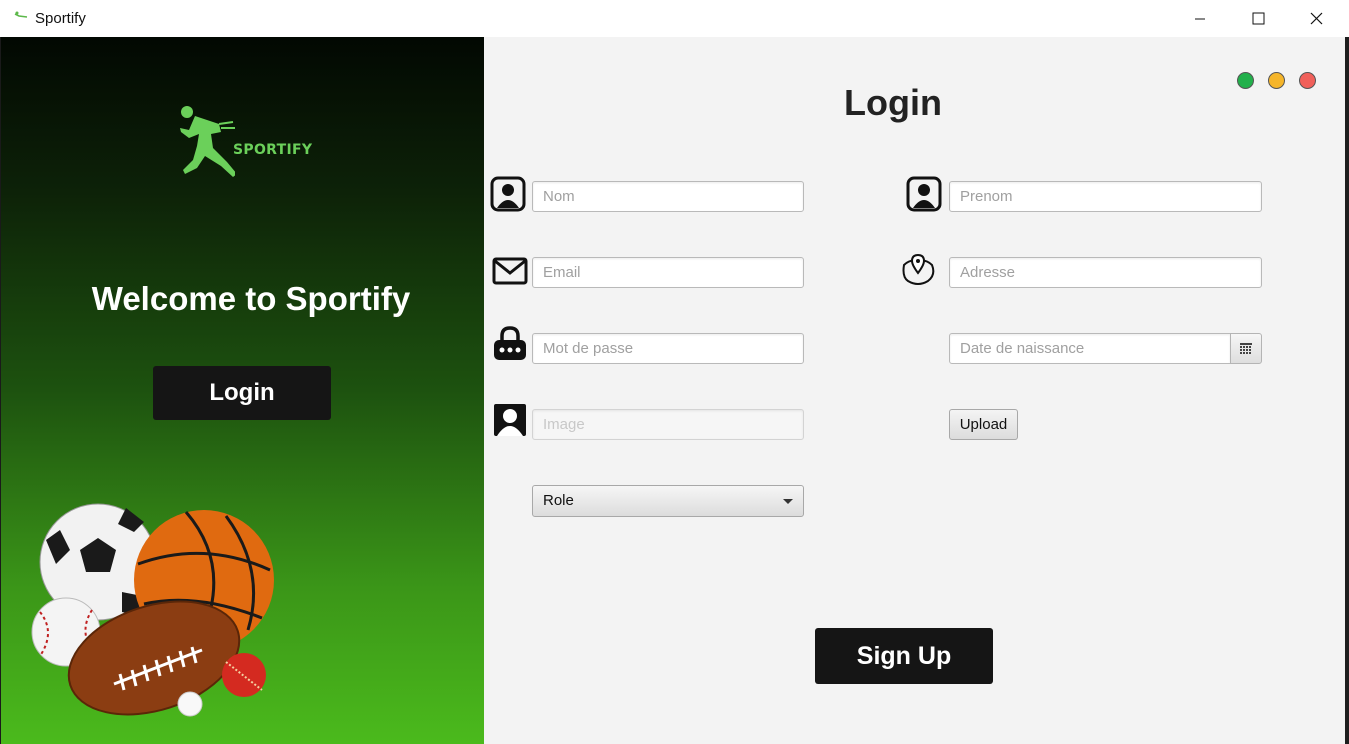 This screenshot has height=744, width=1349. What do you see at coordinates (668, 272) in the screenshot?
I see `email-field: Email` at bounding box center [668, 272].